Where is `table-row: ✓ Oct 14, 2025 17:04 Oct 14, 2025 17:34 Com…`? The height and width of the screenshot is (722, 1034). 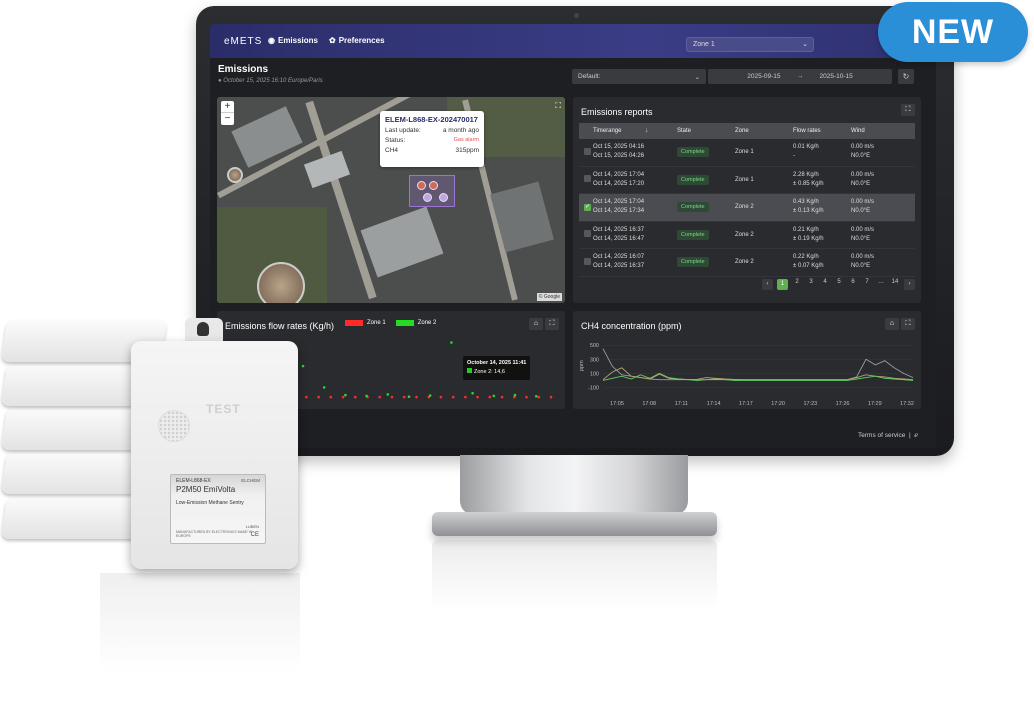 table-row: ✓ Oct 14, 2025 17:04 Oct 14, 2025 17:34 Com… is located at coordinates (747, 208).